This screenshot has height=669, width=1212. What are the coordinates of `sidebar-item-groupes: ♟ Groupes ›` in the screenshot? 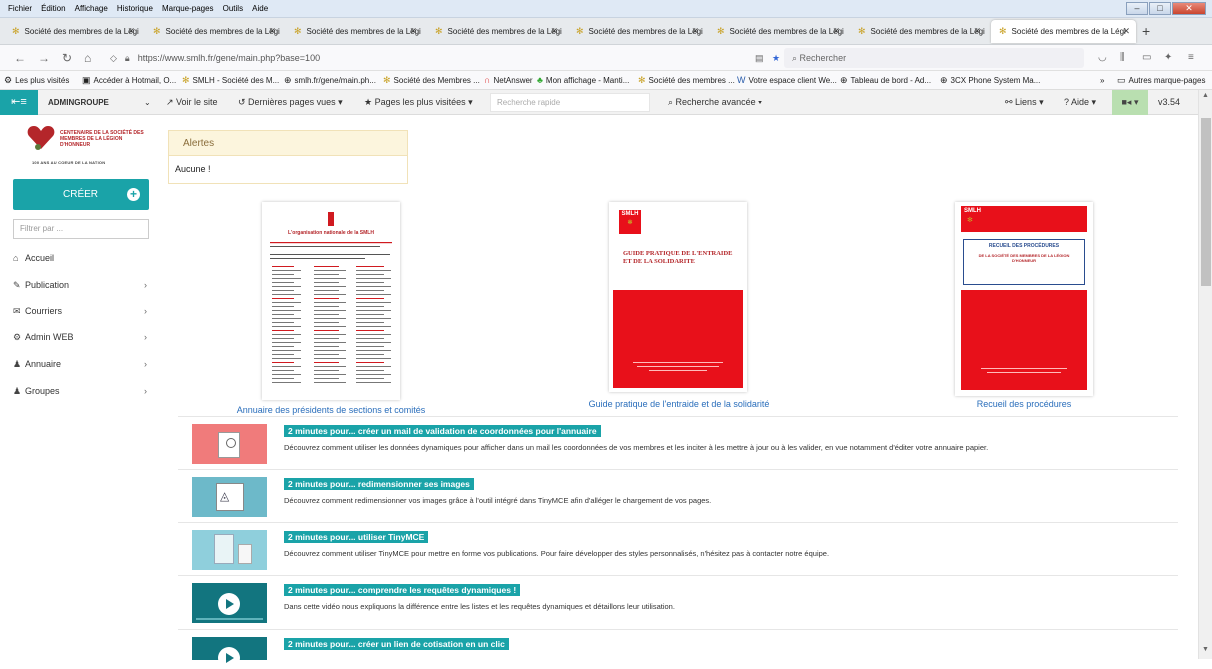 It's located at (83, 391).